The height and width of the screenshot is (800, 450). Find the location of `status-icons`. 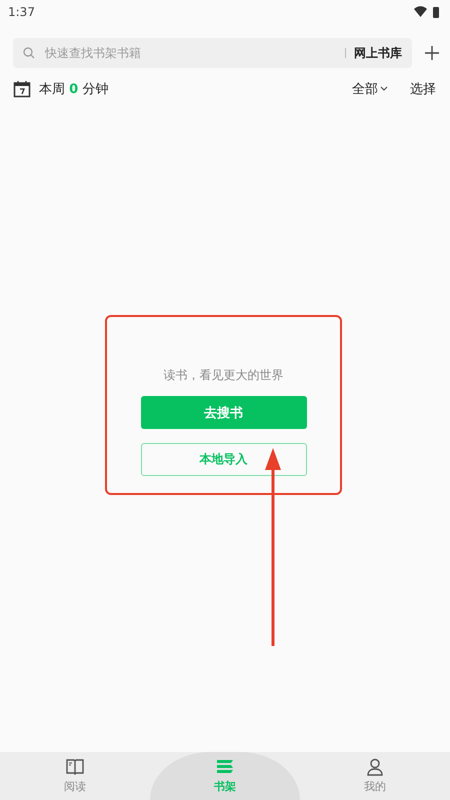

status-icons is located at coordinates (427, 12).